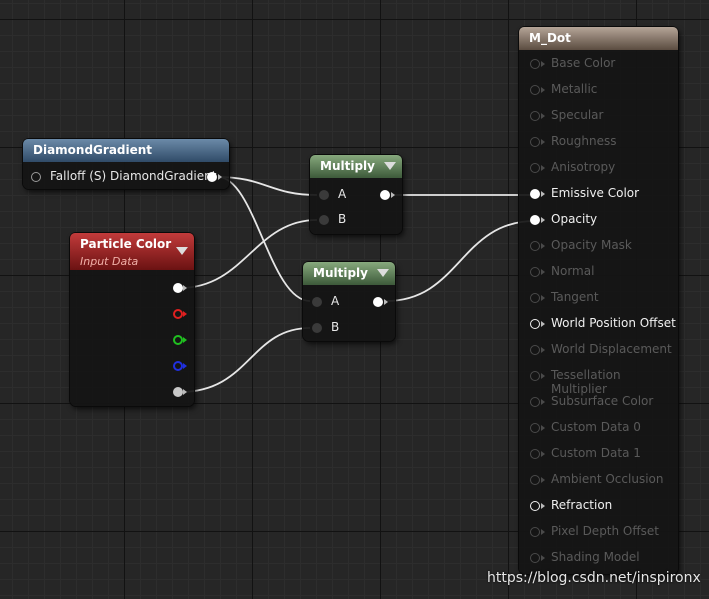 The width and height of the screenshot is (709, 599). I want to click on material-input-tangent: Tangent, so click(599, 298).